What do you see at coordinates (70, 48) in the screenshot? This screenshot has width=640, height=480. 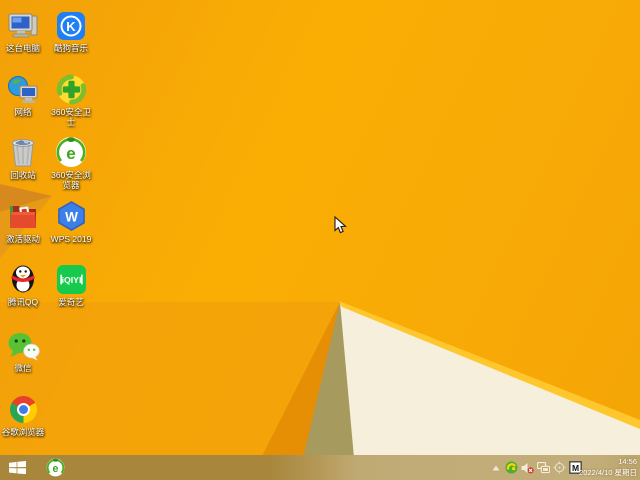 I see `desktop-icon-label: 酷狗音乐` at bounding box center [70, 48].